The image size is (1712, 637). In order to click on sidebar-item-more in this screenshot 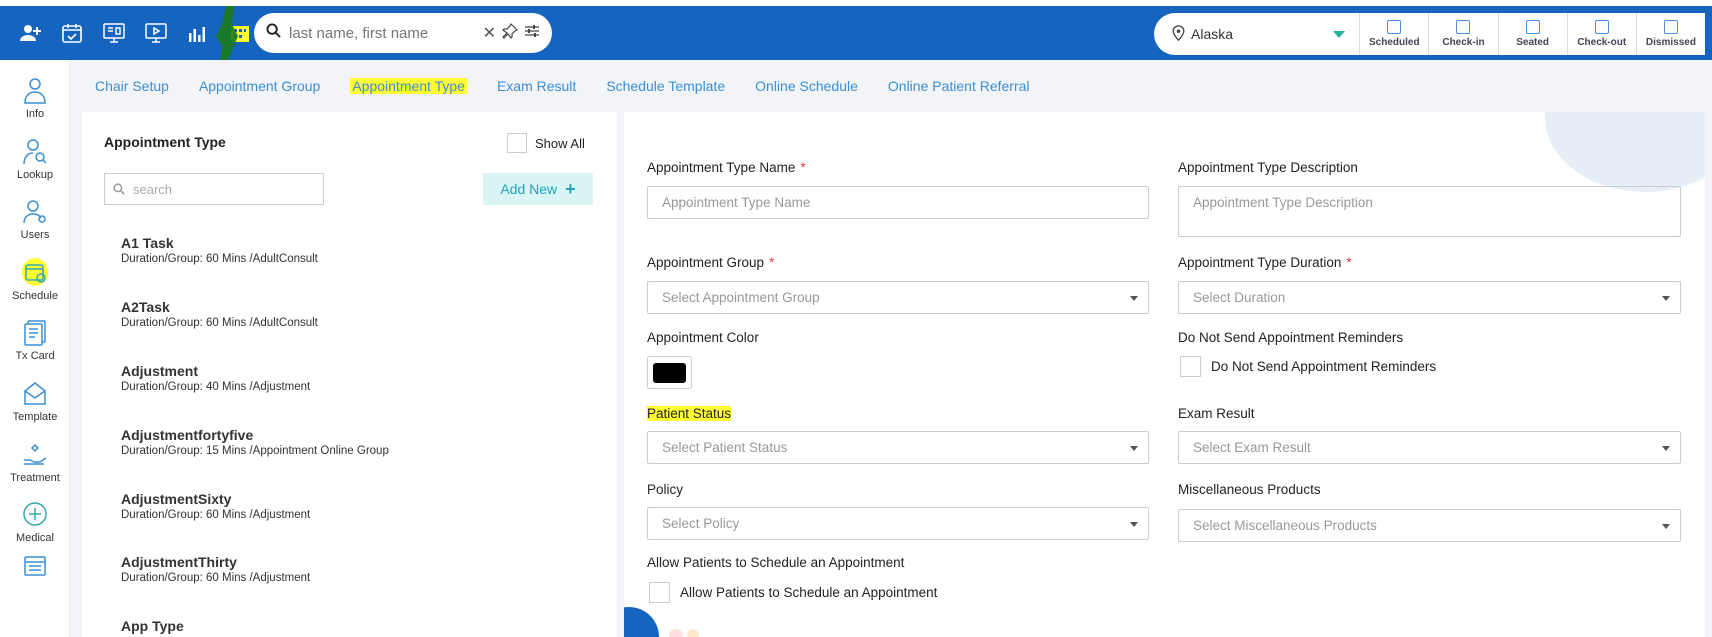, I will do `click(35, 564)`.